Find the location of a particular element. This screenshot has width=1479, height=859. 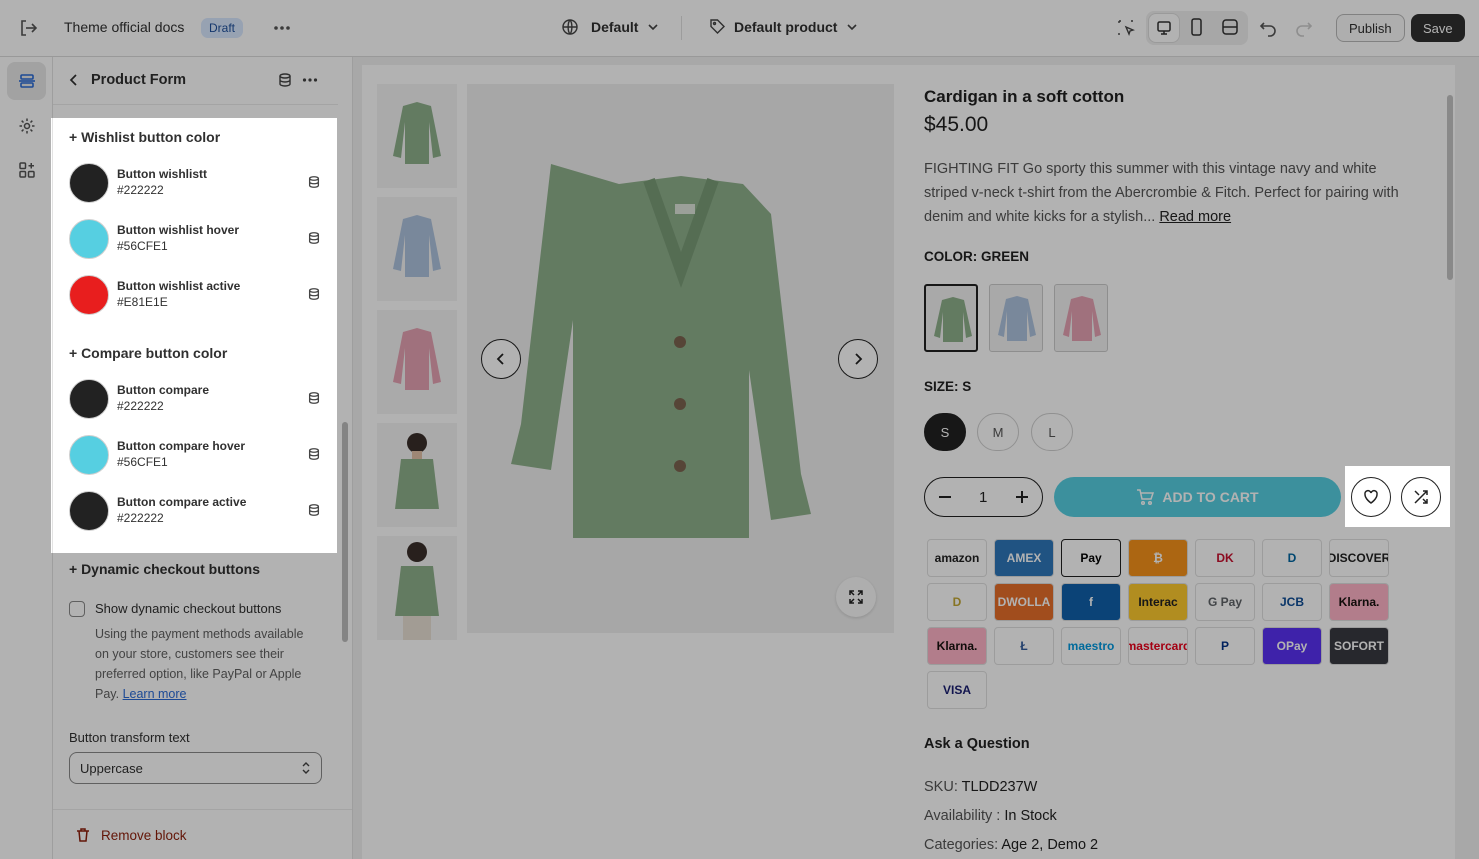

undo-icon is located at coordinates (1268, 27).